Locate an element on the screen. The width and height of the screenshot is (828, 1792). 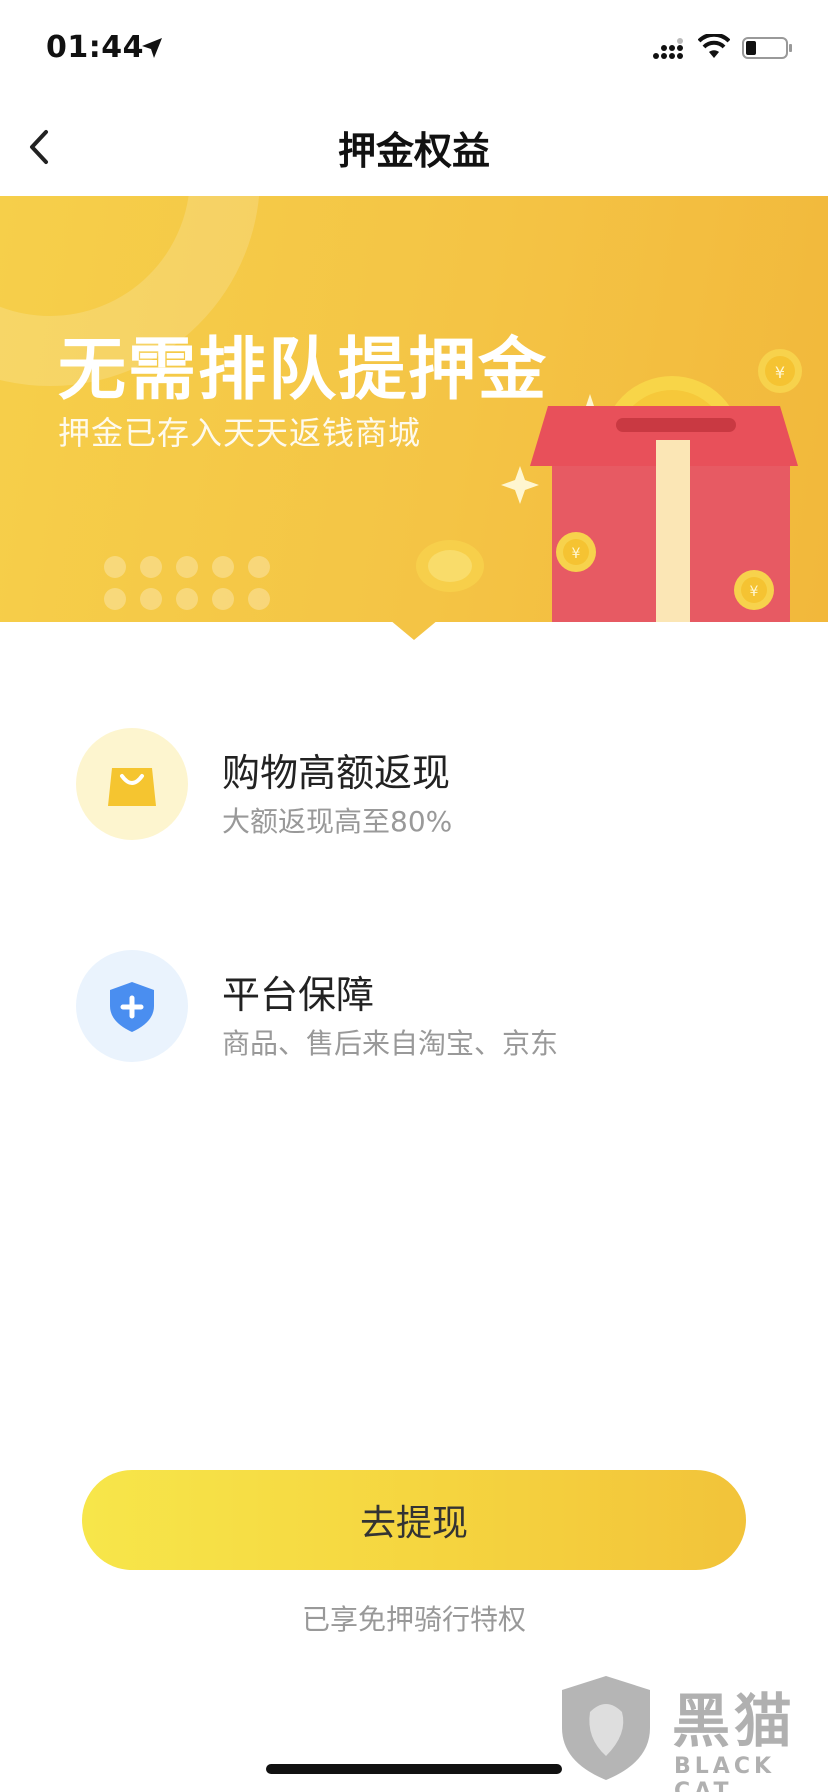
shield-plus-icon is located at coordinates (132, 1007).